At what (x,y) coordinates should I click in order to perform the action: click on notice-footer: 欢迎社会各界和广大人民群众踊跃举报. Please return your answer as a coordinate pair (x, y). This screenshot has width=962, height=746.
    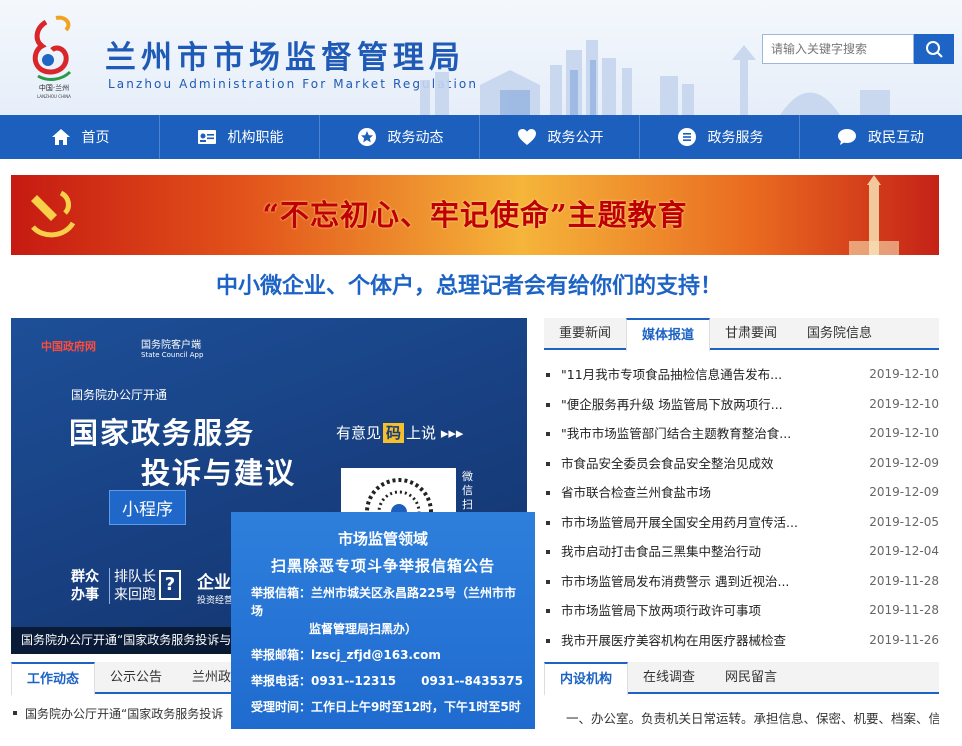
    Looking at the image, I should click on (383, 738).